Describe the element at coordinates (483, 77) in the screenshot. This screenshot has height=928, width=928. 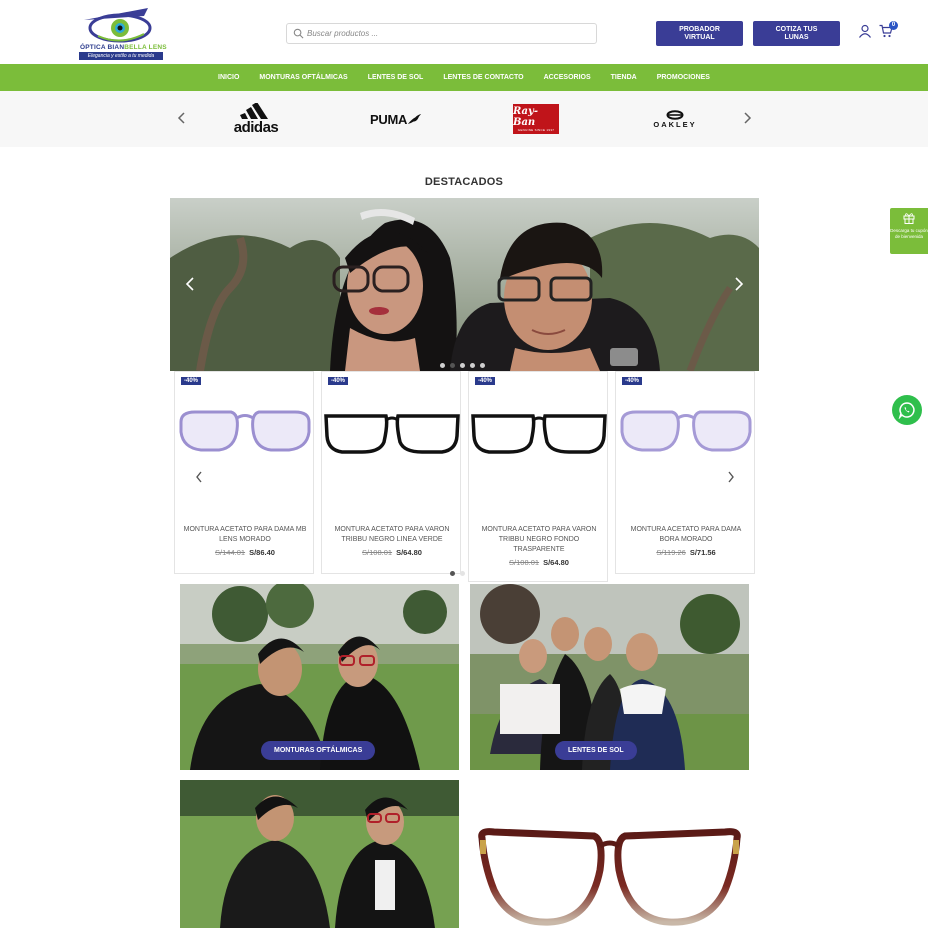
I see `nav-item-lentes-contacto: LENTES DE CONTACTO` at that location.